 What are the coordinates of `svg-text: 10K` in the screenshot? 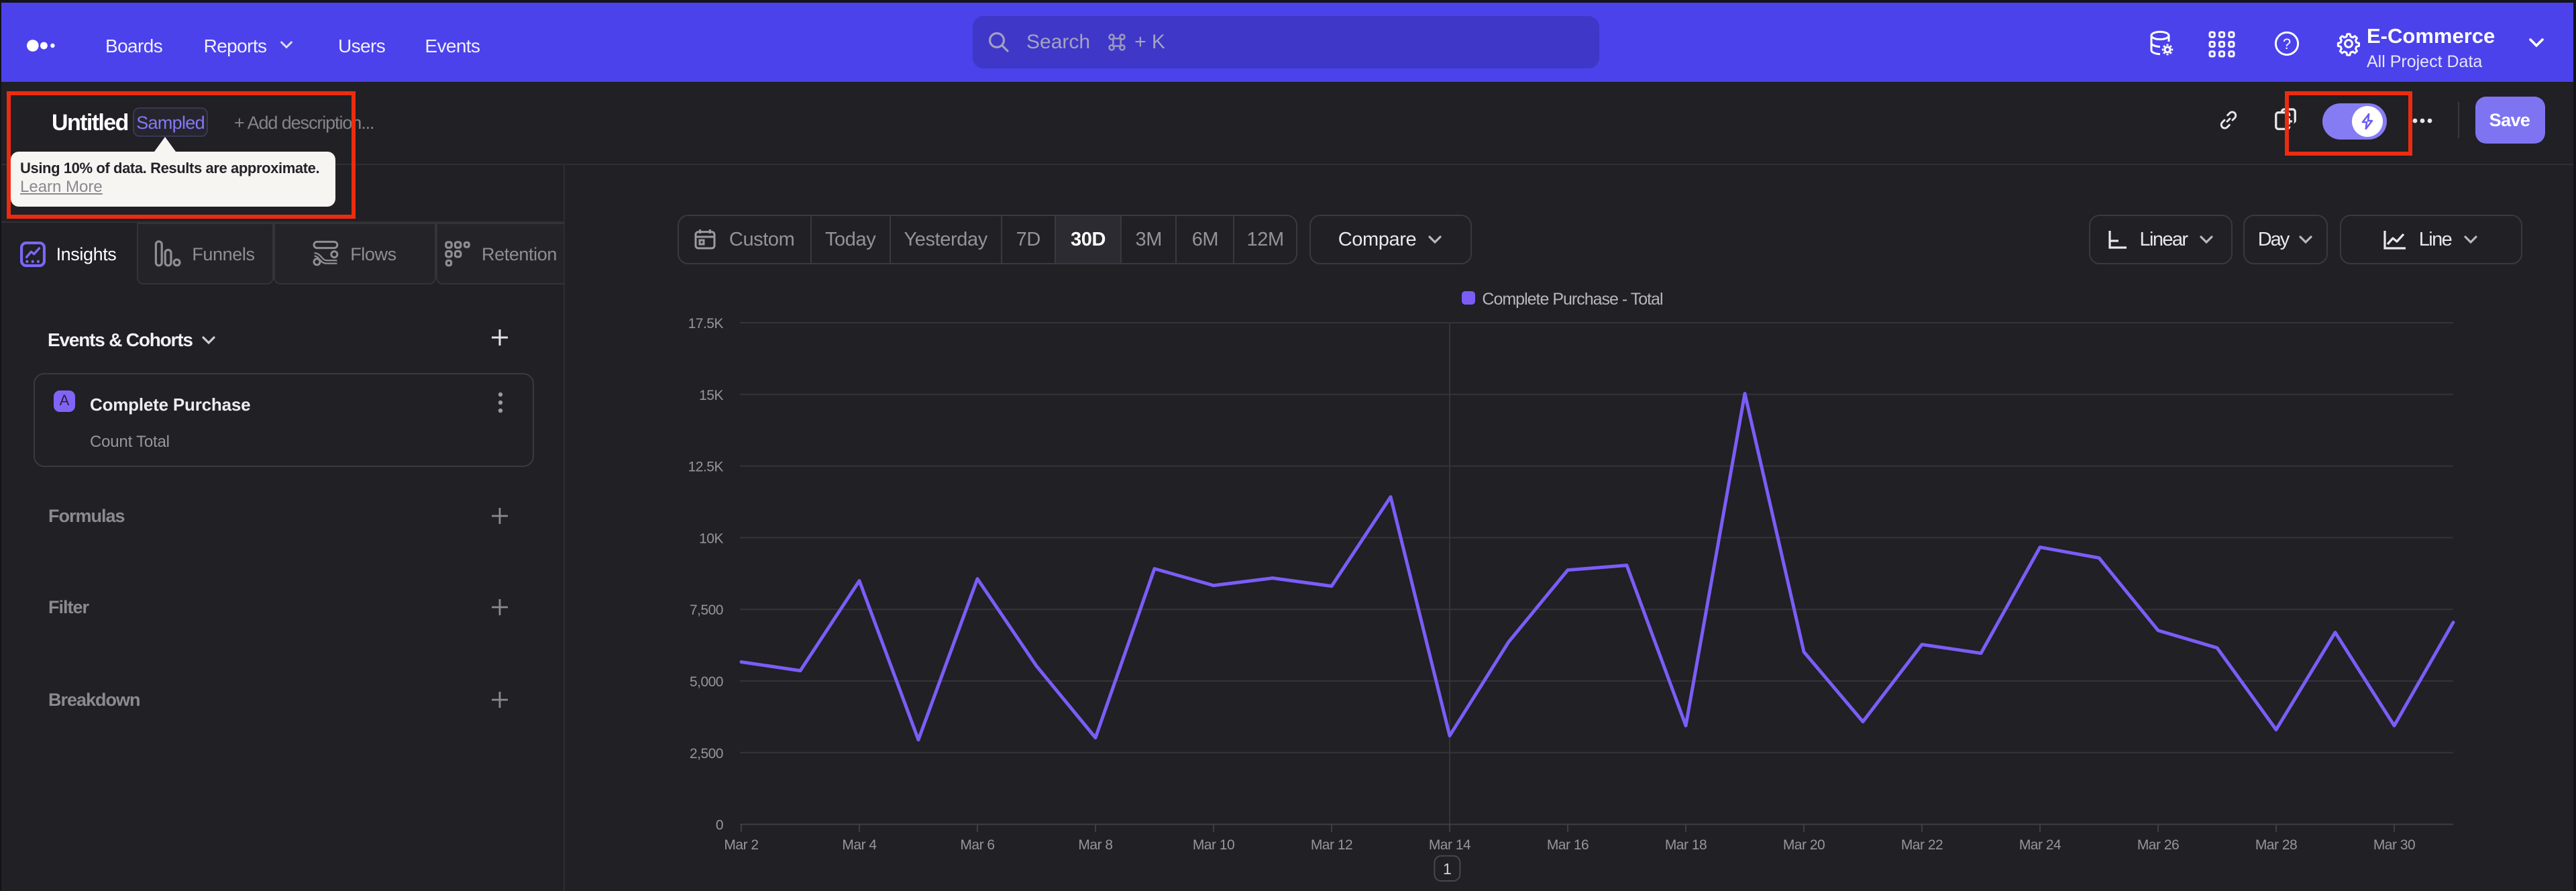 It's located at (711, 539).